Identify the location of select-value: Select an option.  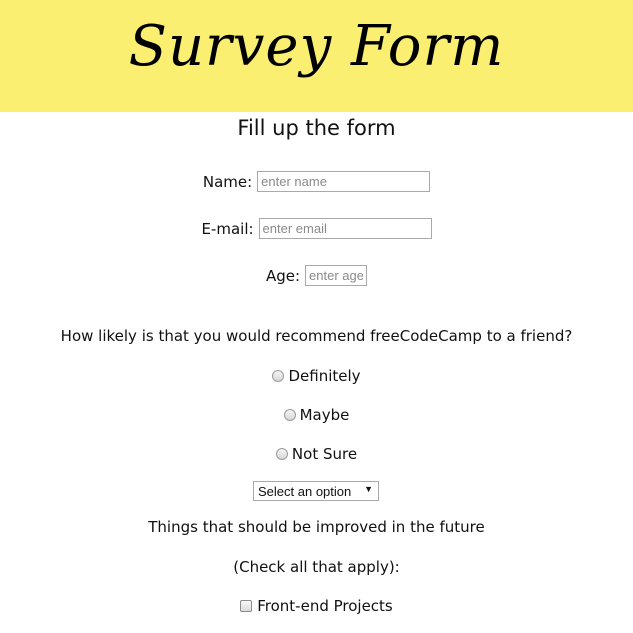
(305, 491).